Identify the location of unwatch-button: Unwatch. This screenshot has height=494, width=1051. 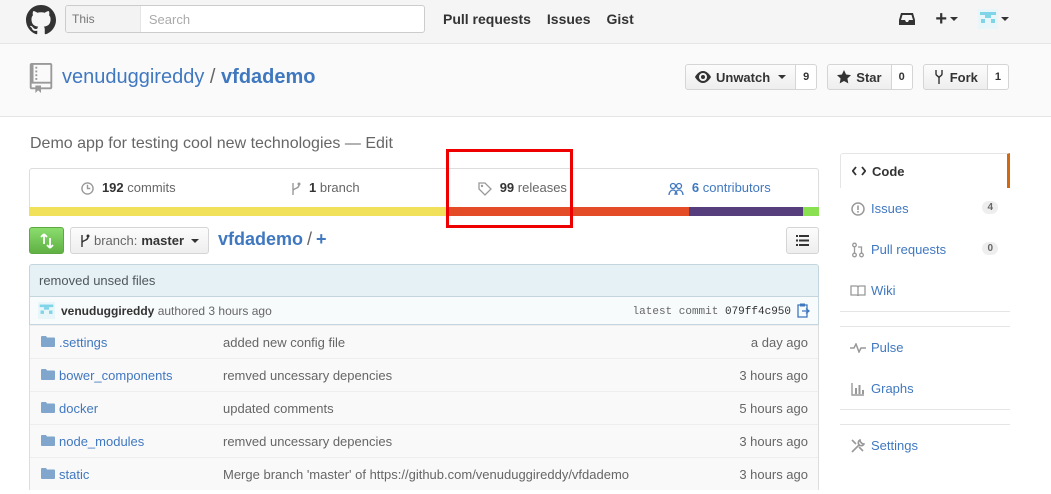
(740, 77).